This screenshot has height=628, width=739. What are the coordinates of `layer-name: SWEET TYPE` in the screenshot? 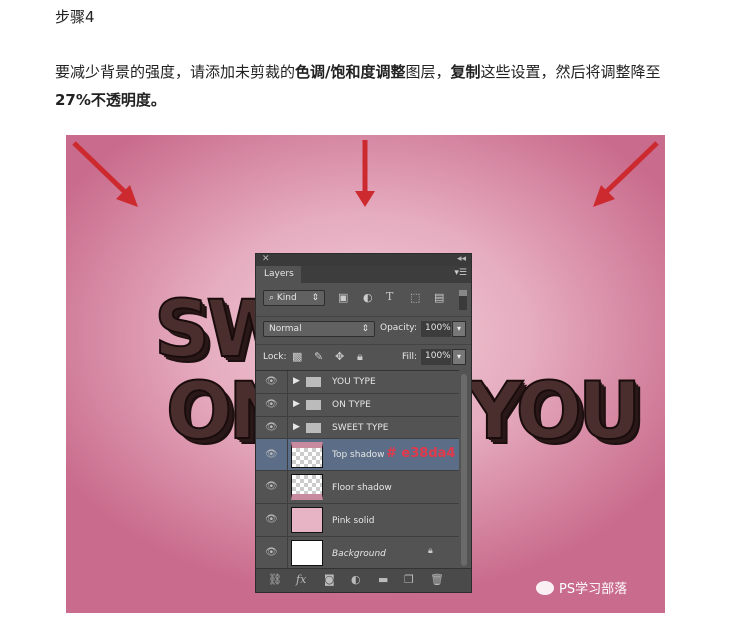 It's located at (360, 428).